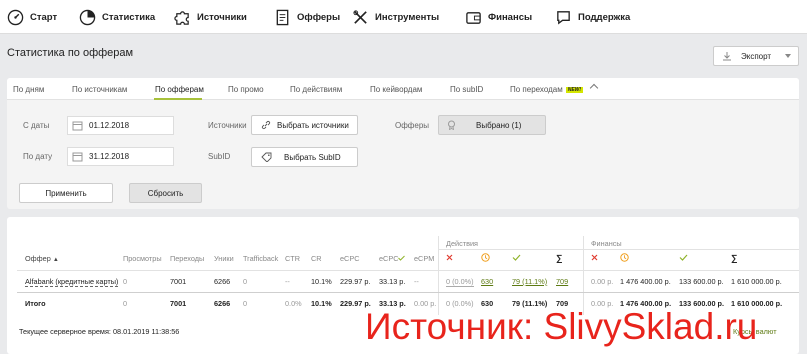 This screenshot has width=807, height=354. I want to click on download-icon, so click(727, 56).